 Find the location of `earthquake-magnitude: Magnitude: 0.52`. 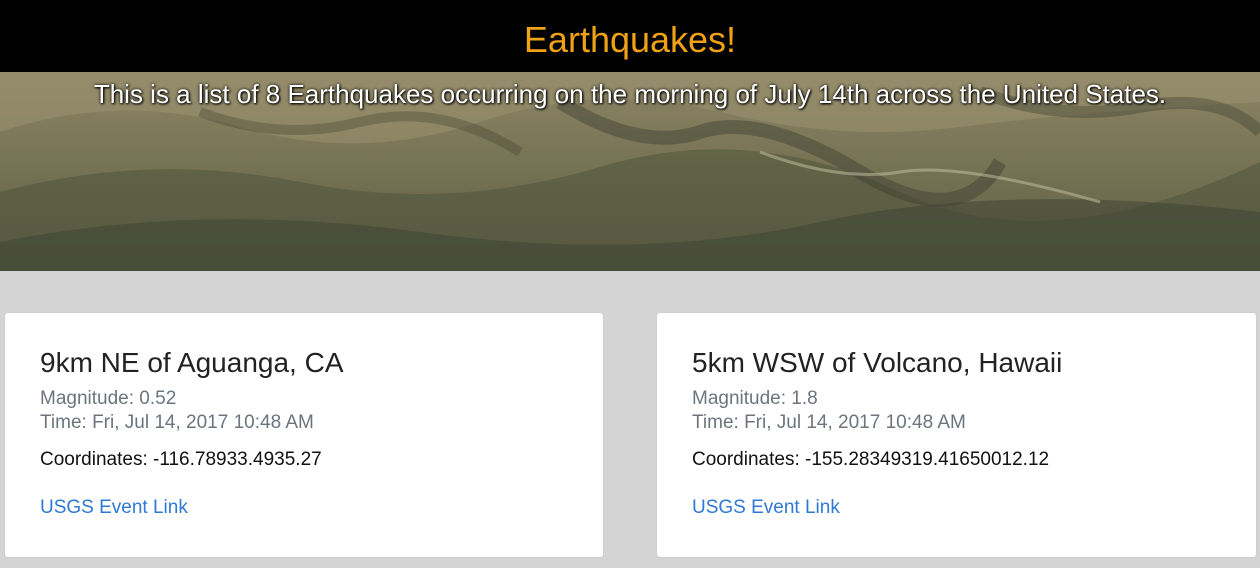

earthquake-magnitude: Magnitude: 0.52 is located at coordinates (108, 398).